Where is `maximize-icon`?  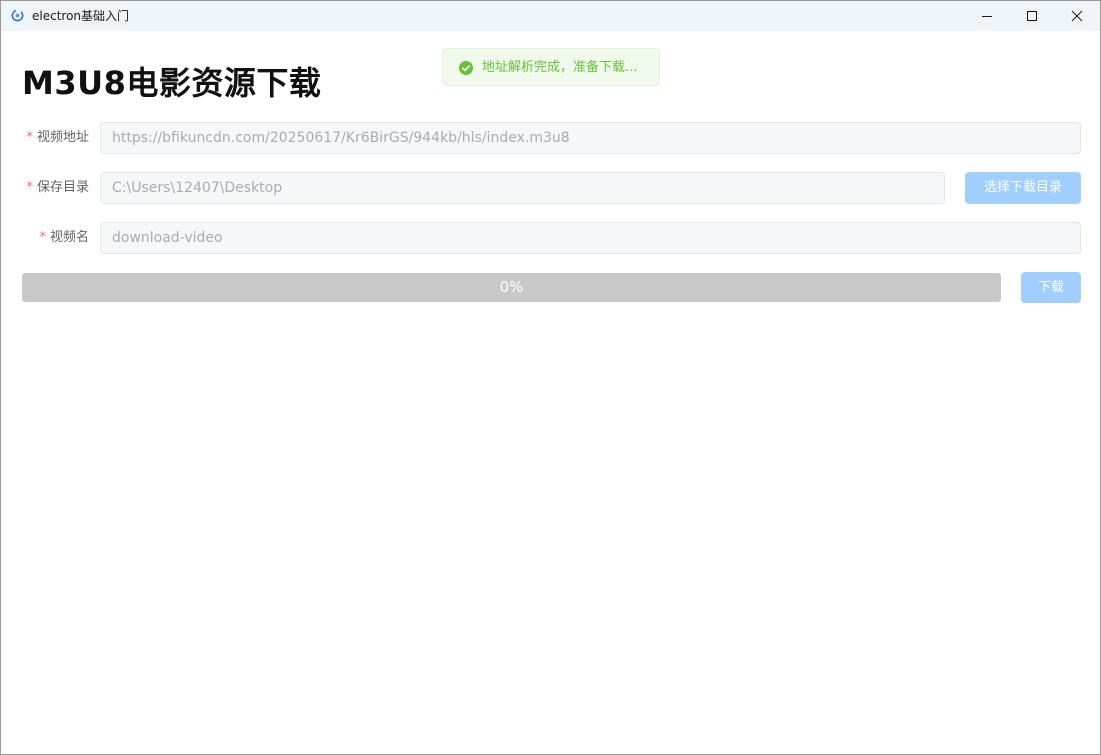
maximize-icon is located at coordinates (1032, 16).